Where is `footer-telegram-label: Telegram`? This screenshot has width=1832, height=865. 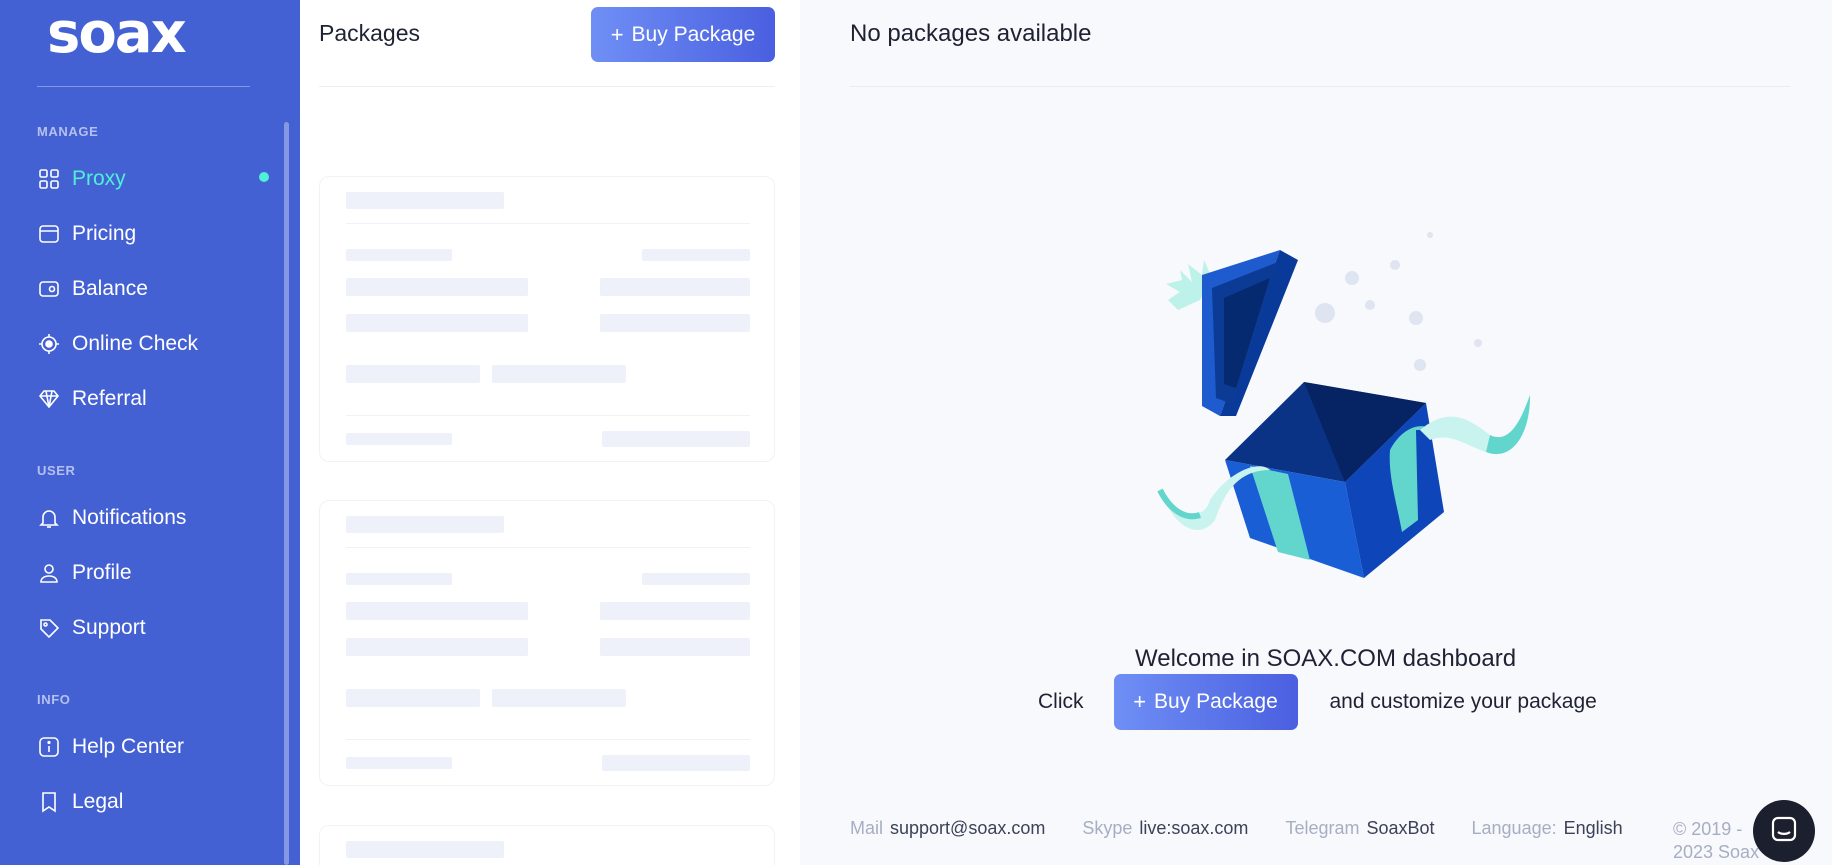 footer-telegram-label: Telegram is located at coordinates (1322, 828).